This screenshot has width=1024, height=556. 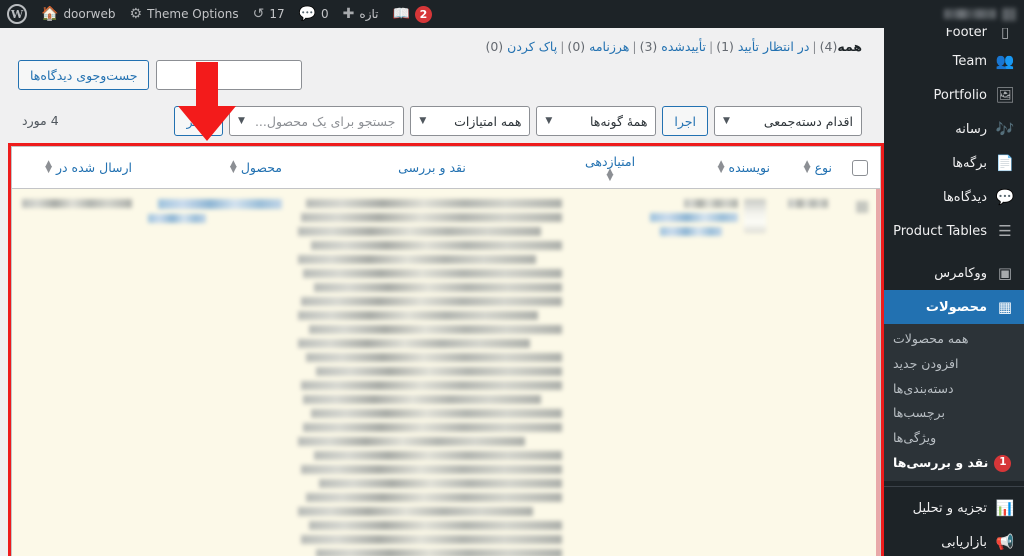 What do you see at coordinates (325, 14) in the screenshot?
I see `comments-count: 0` at bounding box center [325, 14].